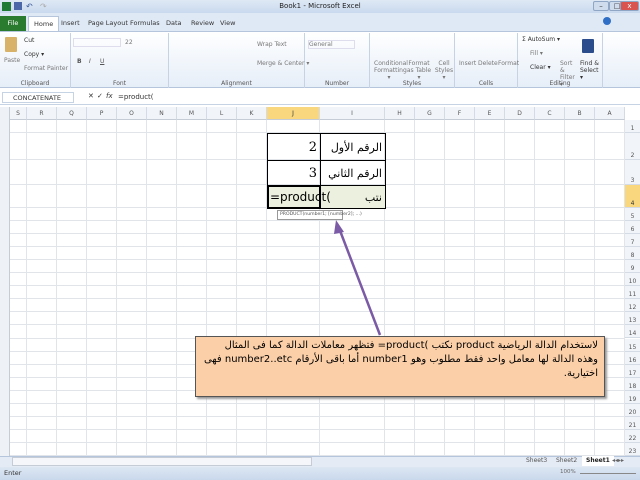 Image resolution: width=640 pixels, height=480 pixels. I want to click on zoom-level: 100%, so click(568, 472).